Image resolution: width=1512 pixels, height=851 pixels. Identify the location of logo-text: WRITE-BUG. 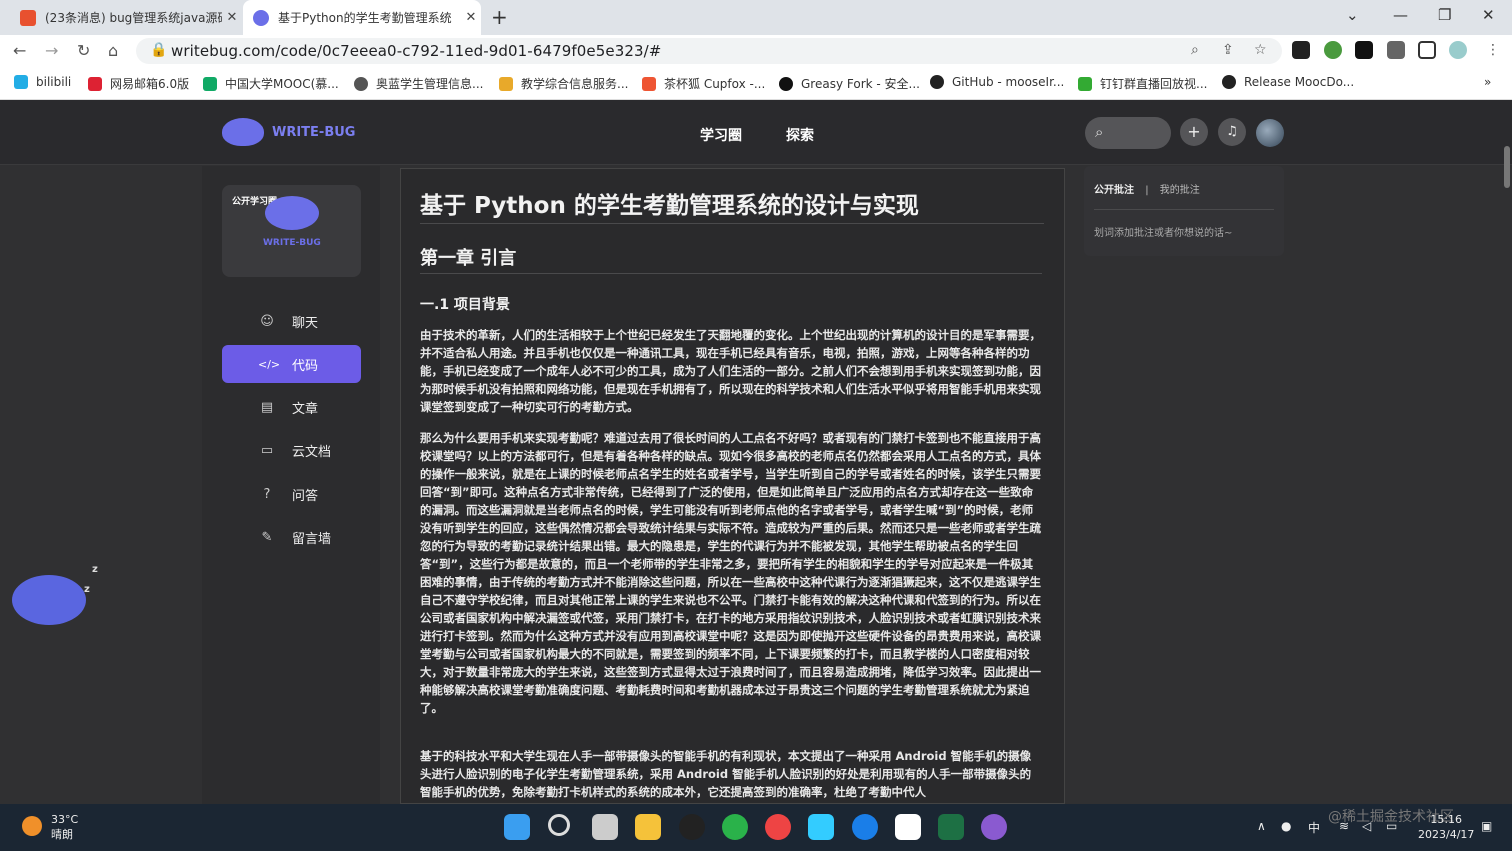
(313, 132).